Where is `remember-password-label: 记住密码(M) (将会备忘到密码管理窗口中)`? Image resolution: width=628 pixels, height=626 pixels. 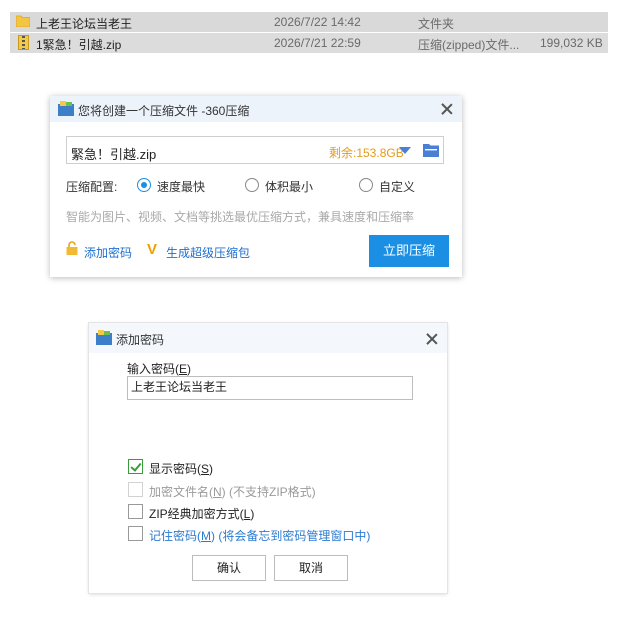 remember-password-label: 记住密码(M) (将会备忘到密码管理窗口中) is located at coordinates (259, 535).